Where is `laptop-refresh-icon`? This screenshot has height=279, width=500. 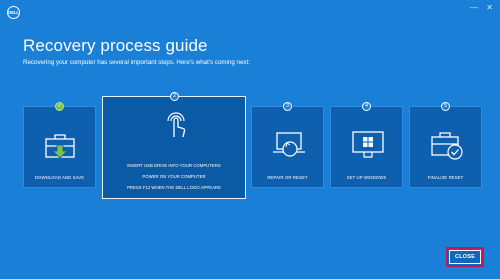 laptop-refresh-icon is located at coordinates (289, 144).